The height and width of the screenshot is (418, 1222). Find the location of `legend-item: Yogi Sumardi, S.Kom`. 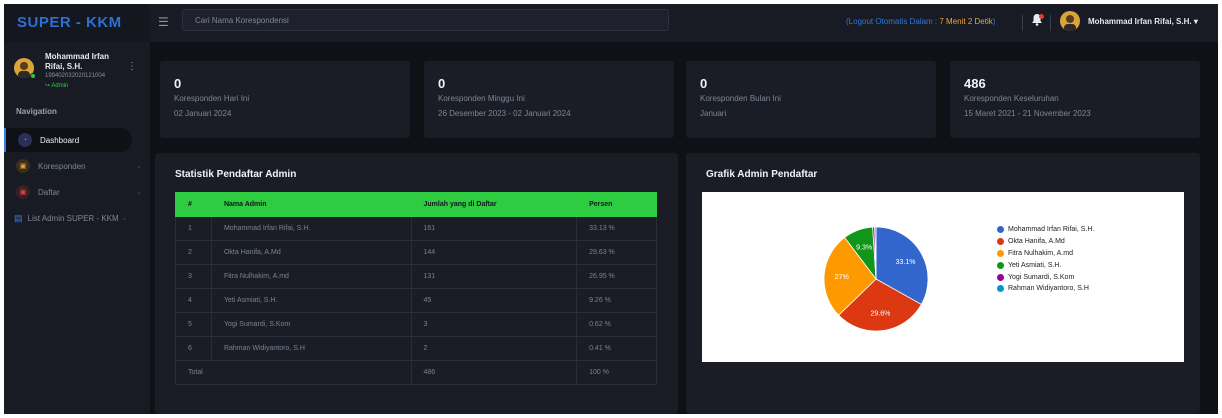

legend-item: Yogi Sumardi, S.Kom is located at coordinates (1045, 277).